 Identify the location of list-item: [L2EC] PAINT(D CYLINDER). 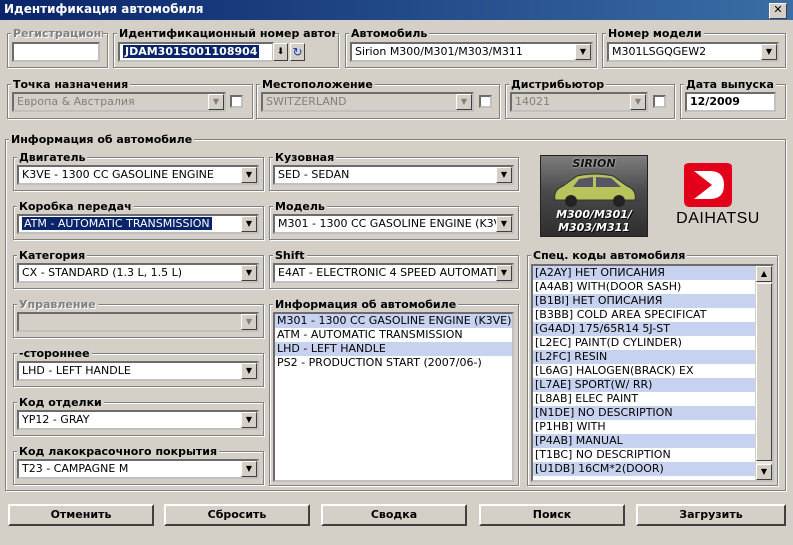
(652, 343).